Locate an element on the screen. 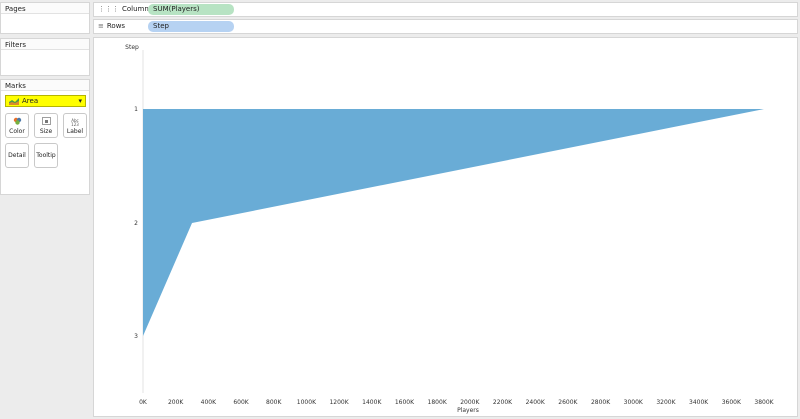 The height and width of the screenshot is (419, 800). y-axis-title: Step is located at coordinates (132, 47).